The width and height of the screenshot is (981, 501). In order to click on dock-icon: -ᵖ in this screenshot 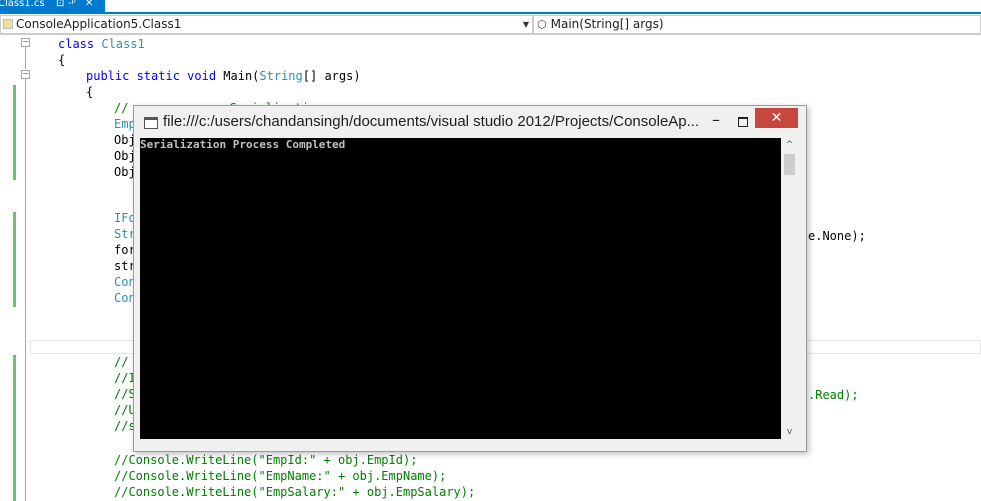, I will do `click(72, 4)`.